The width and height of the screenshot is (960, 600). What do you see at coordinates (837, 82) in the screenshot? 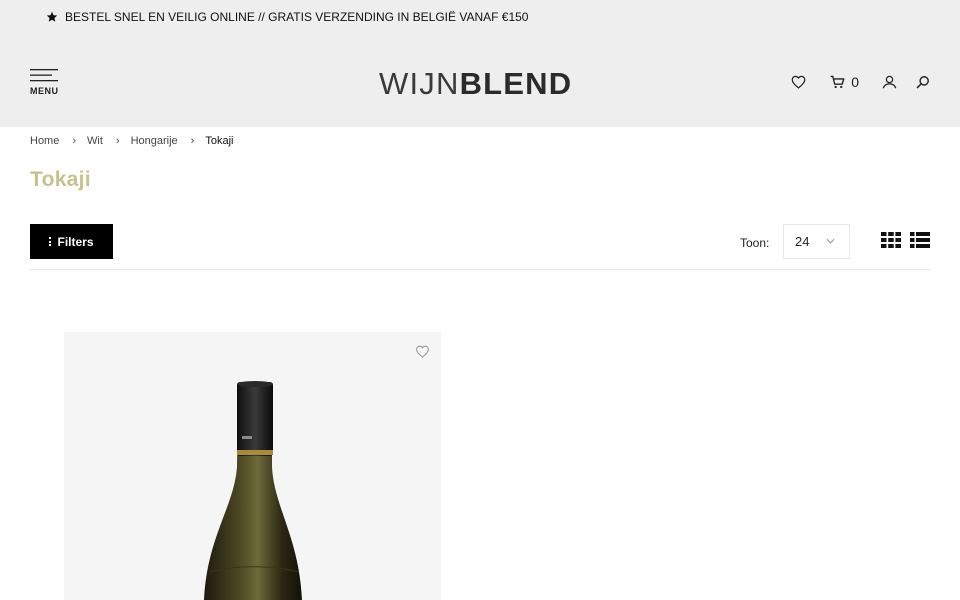
I see `cart-icon` at bounding box center [837, 82].